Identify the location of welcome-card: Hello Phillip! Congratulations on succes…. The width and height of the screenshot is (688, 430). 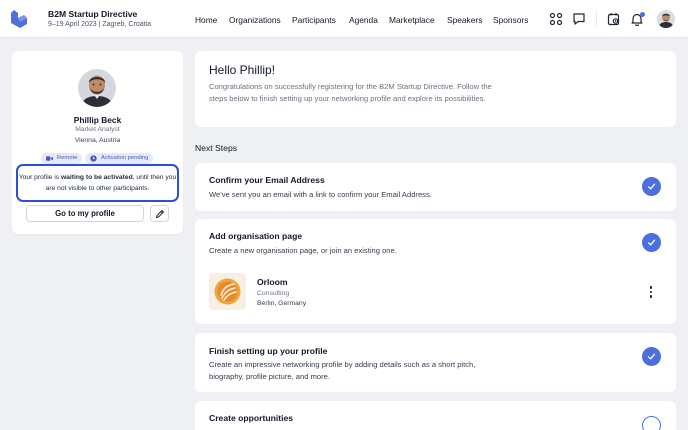
(435, 89).